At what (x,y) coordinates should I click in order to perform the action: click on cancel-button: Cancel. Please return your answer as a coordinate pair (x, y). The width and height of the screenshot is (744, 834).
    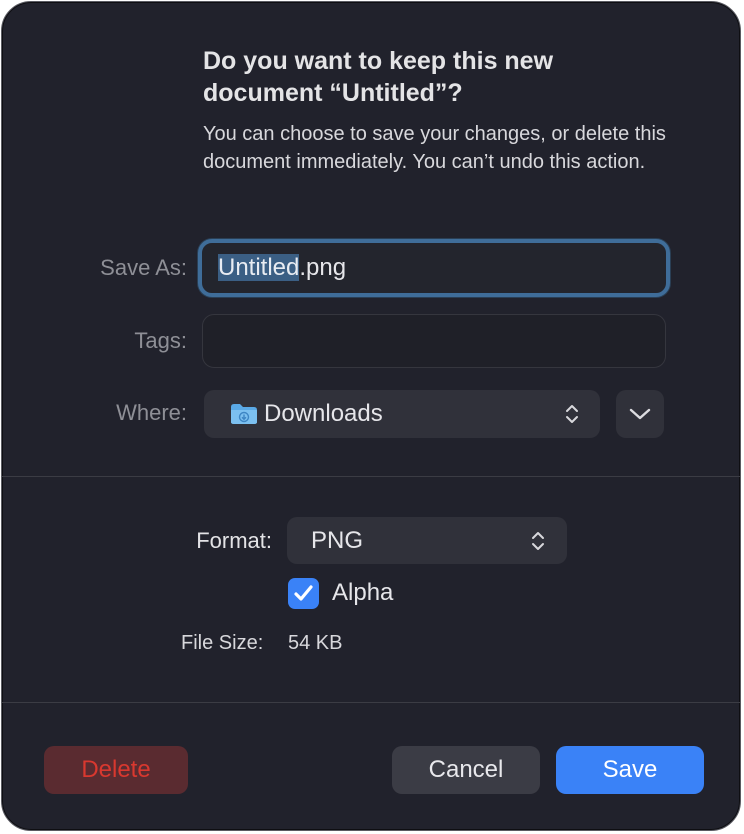
    Looking at the image, I should click on (466, 770).